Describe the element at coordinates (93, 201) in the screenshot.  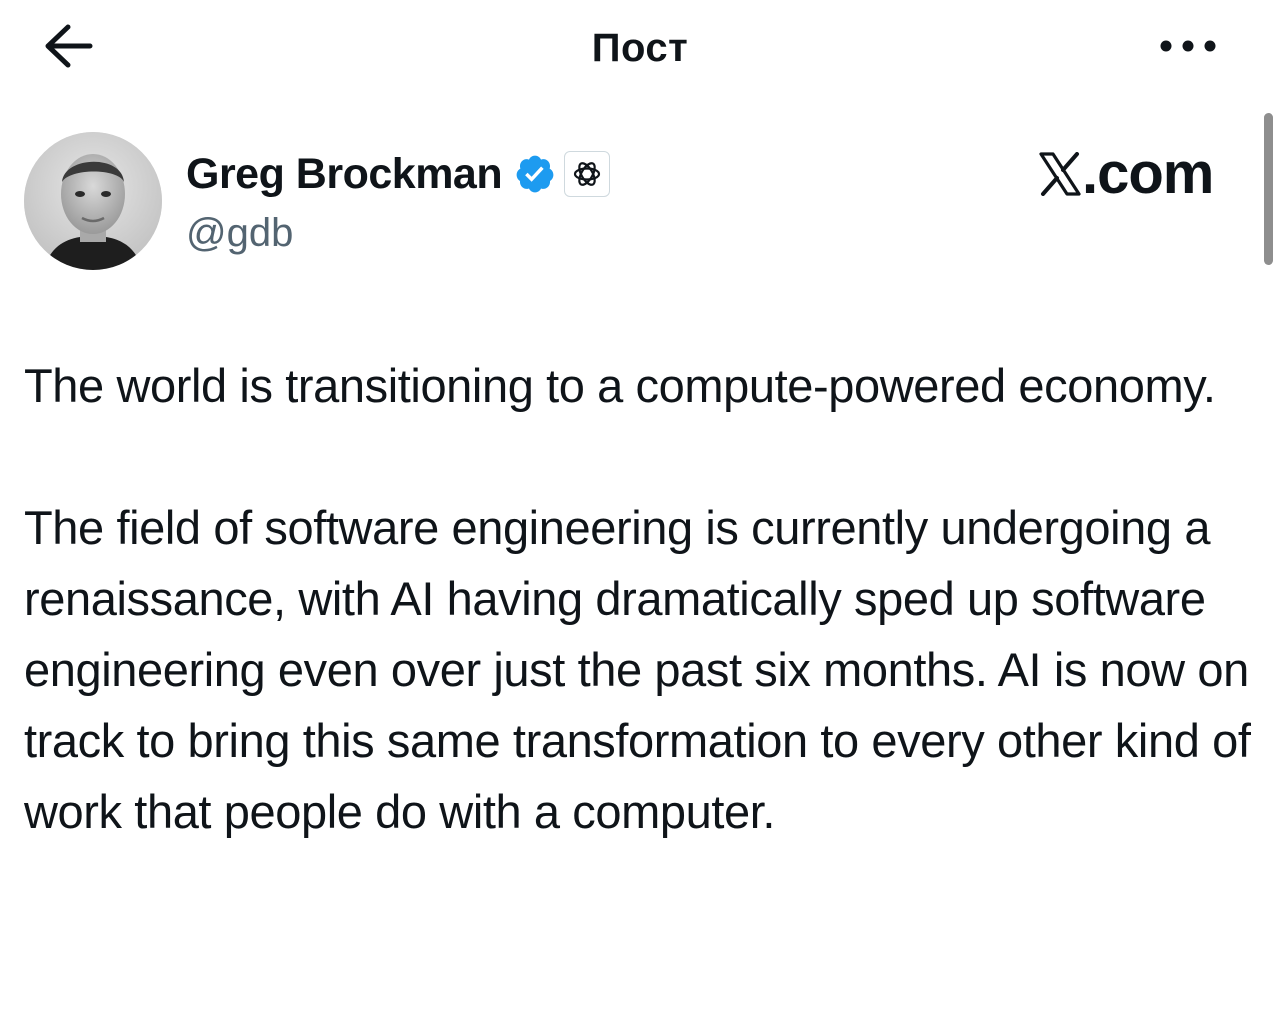
I see `avatar` at that location.